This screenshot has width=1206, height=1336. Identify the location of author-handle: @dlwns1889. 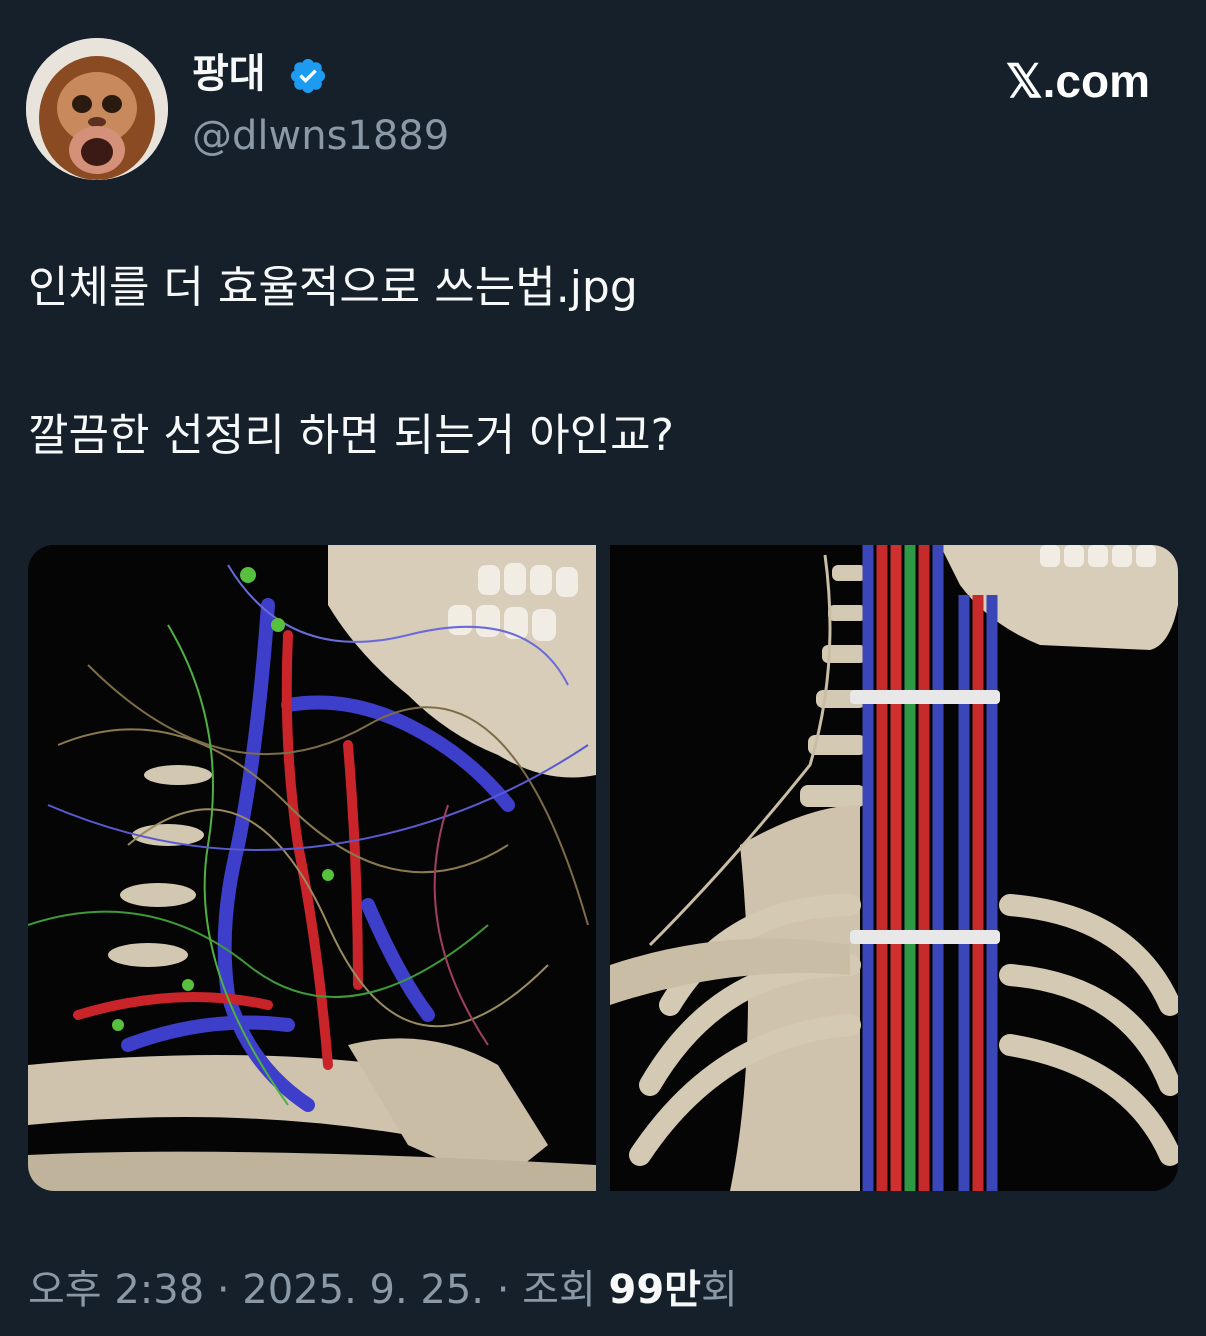
(320, 136).